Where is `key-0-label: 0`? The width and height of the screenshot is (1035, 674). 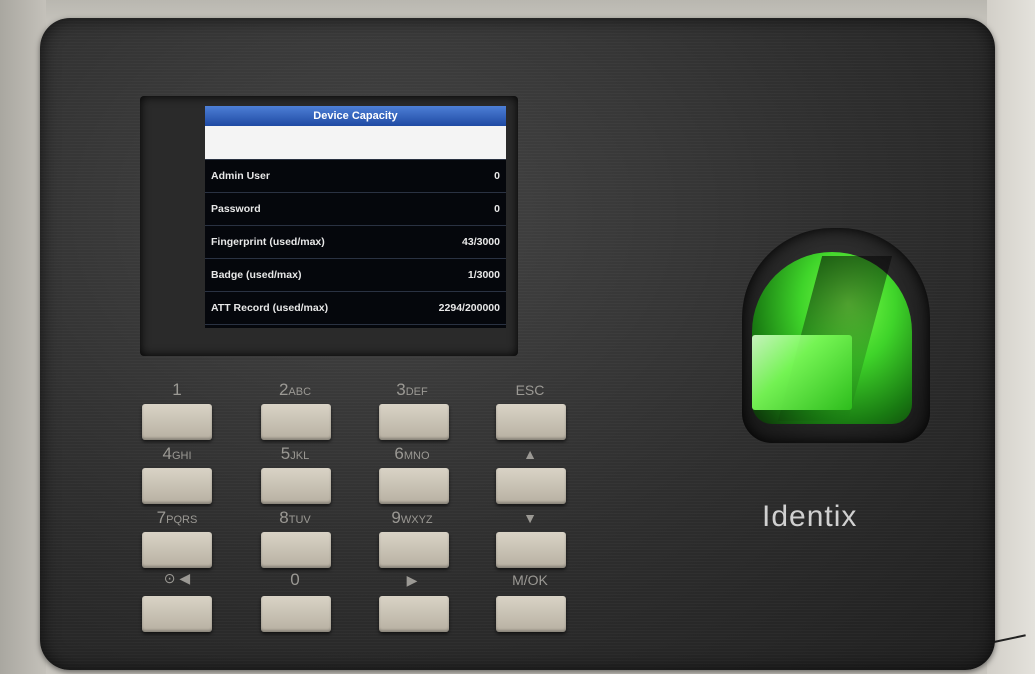 key-0-label: 0 is located at coordinates (295, 579).